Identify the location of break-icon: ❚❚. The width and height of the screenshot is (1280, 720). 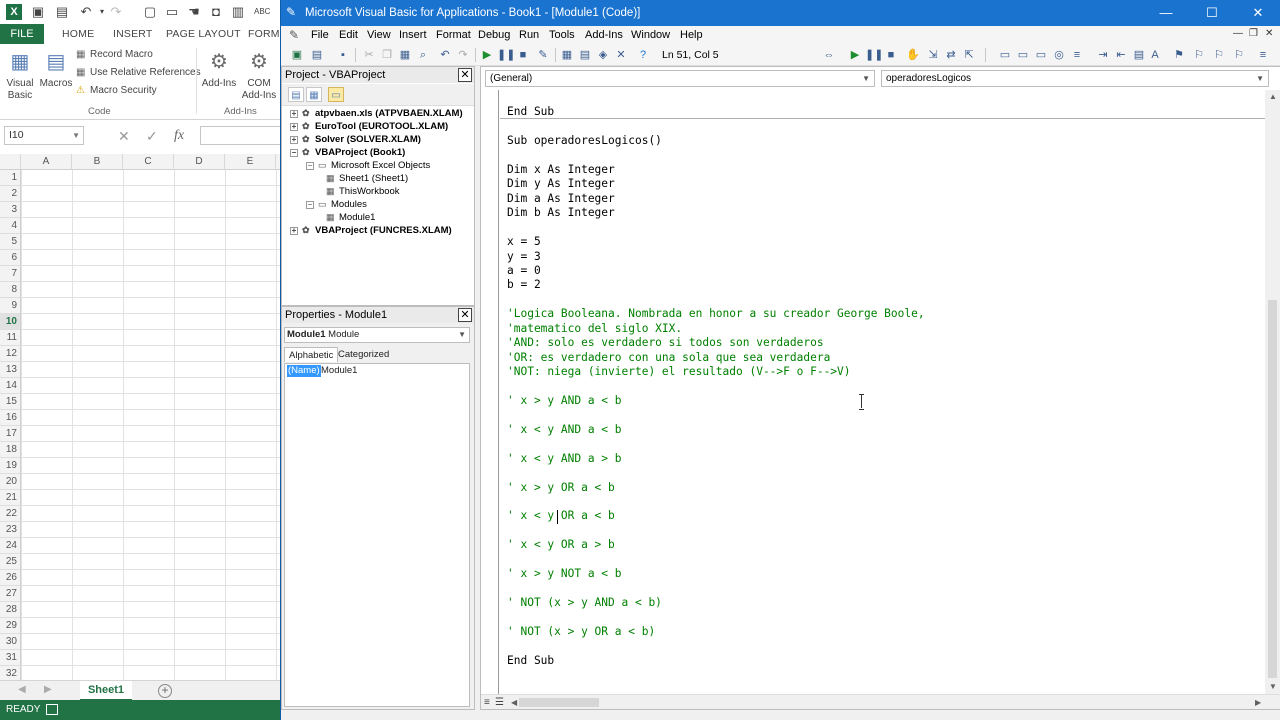
(506, 55).